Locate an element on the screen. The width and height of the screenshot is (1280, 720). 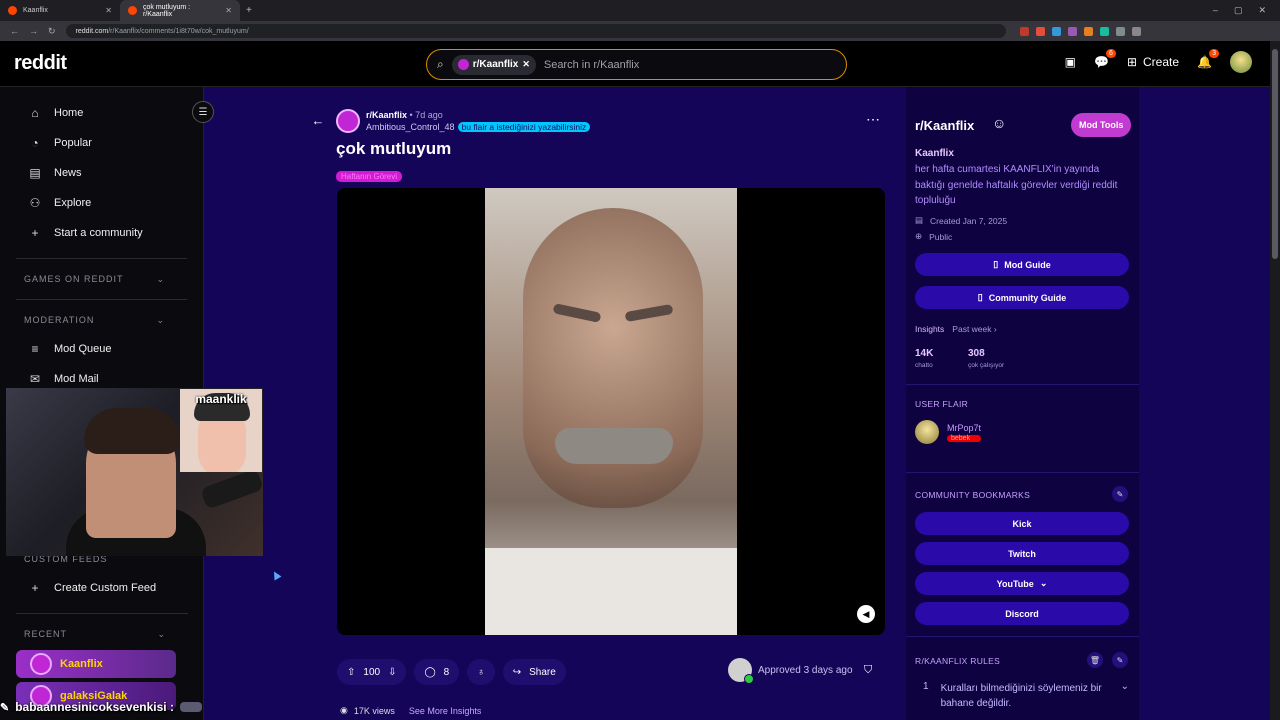
more-options-icon: ⋯ is located at coordinates (873, 119).